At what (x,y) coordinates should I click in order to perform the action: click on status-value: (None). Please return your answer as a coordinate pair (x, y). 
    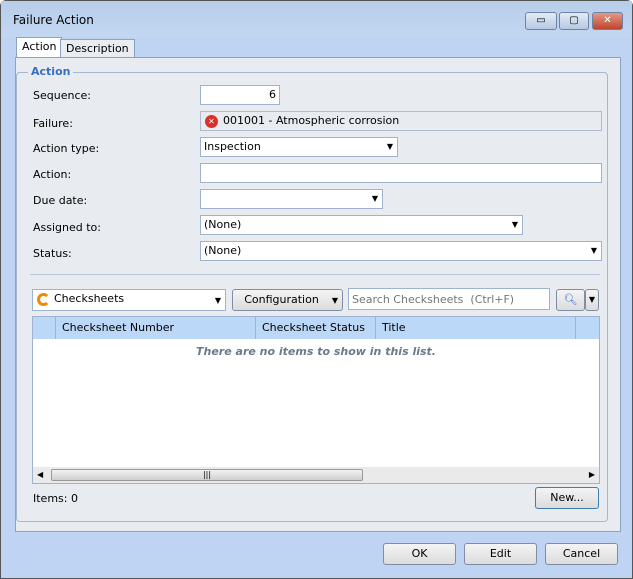
    Looking at the image, I should click on (223, 250).